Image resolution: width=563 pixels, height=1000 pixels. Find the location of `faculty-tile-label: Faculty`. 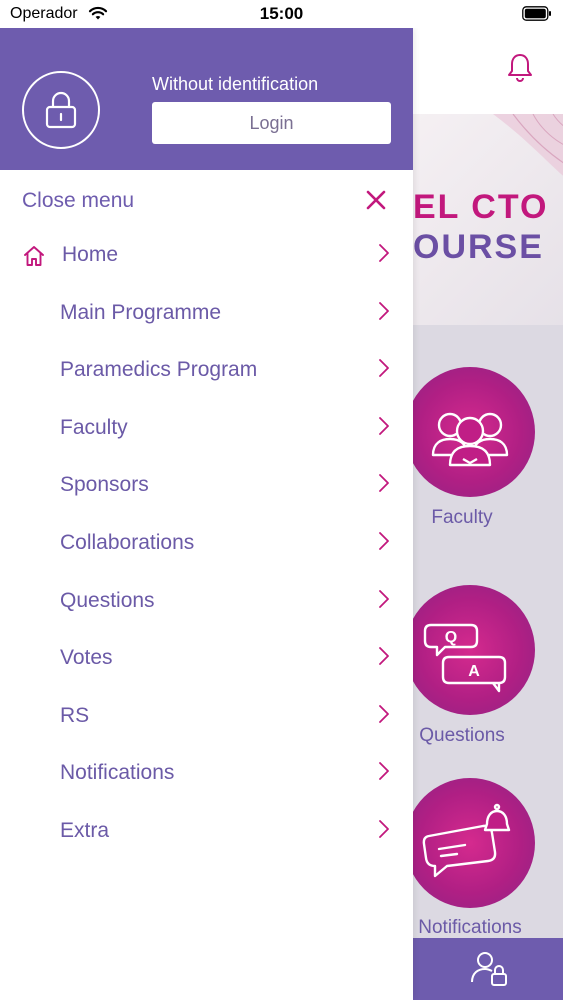

faculty-tile-label: Faculty is located at coordinates (462, 517).